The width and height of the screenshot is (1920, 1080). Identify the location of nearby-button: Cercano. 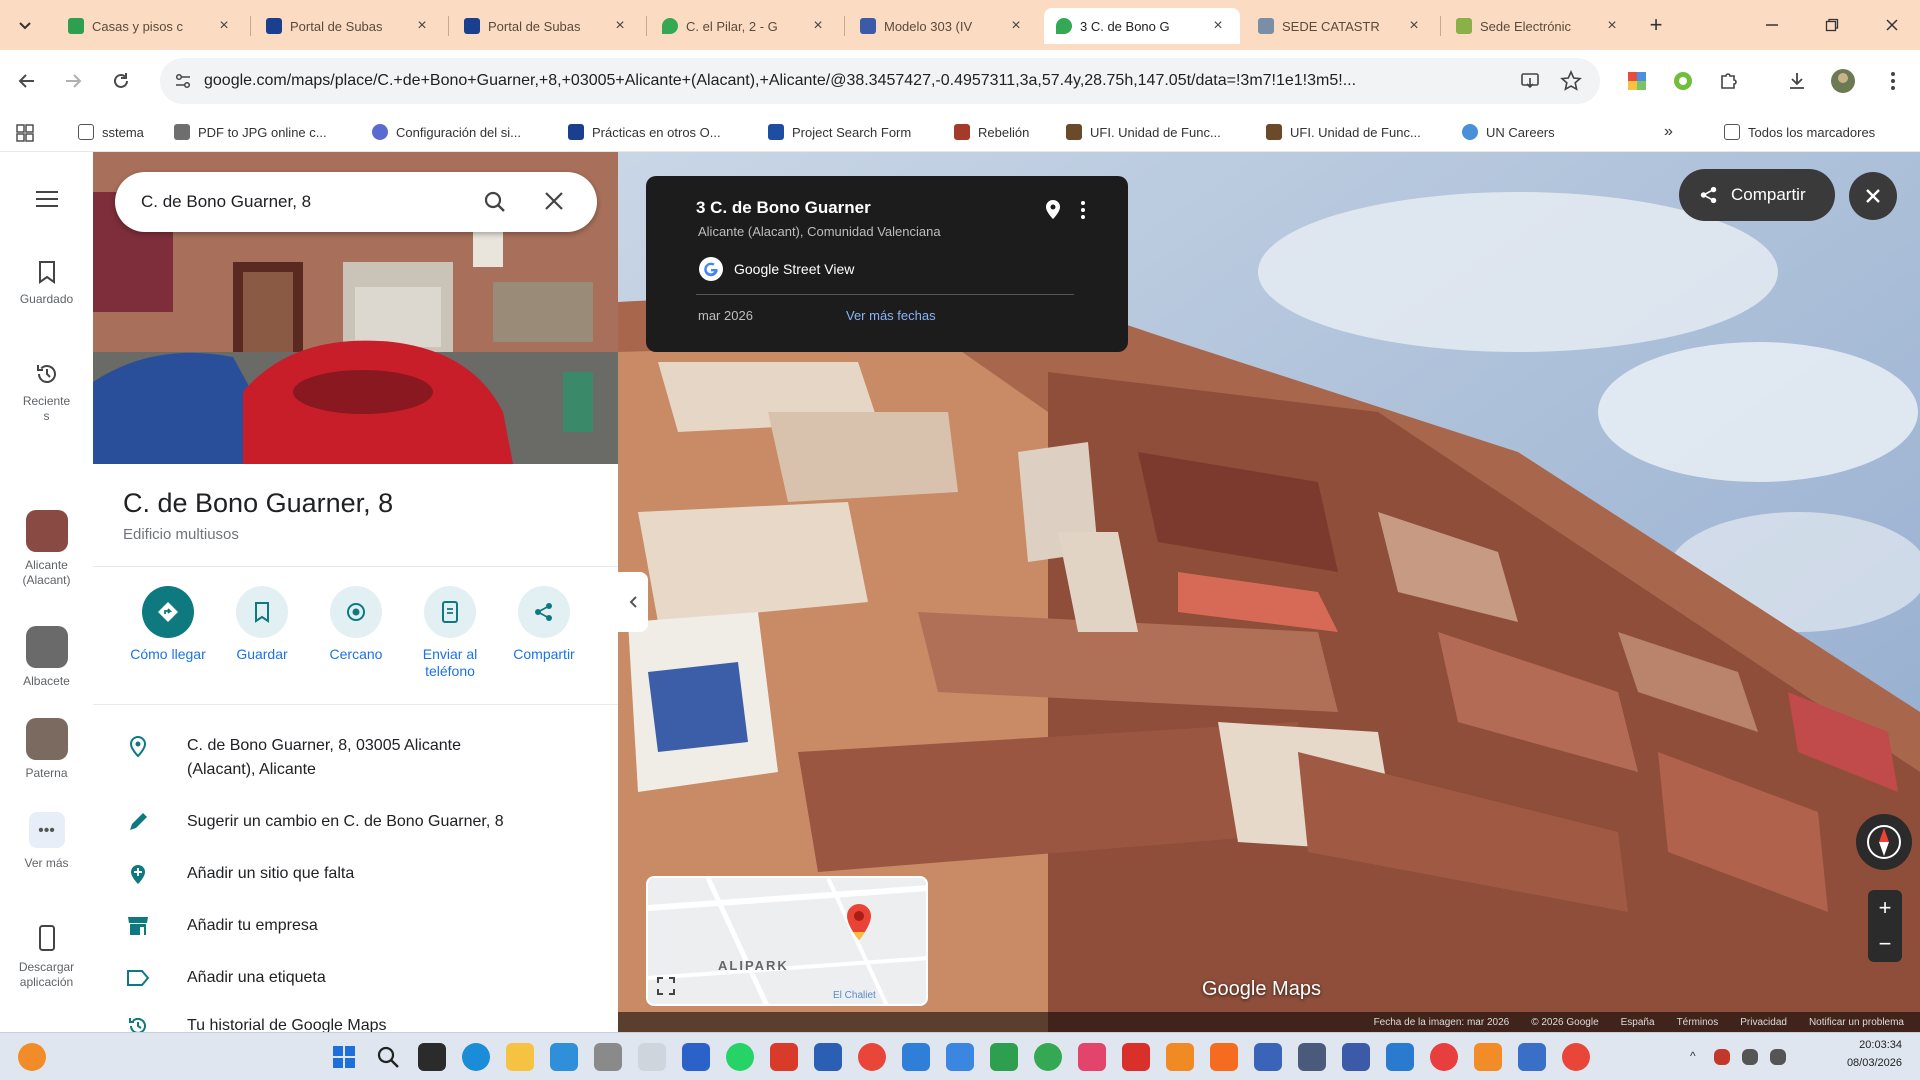
(356, 624).